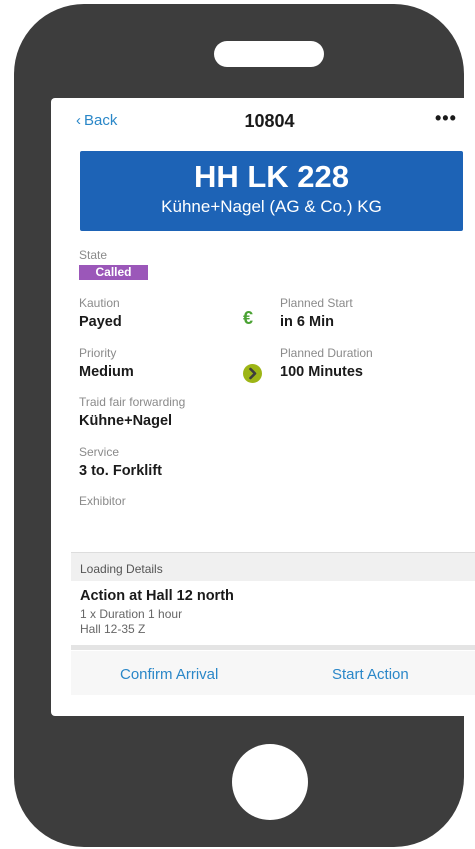  What do you see at coordinates (93, 255) in the screenshot?
I see `state-label: State` at bounding box center [93, 255].